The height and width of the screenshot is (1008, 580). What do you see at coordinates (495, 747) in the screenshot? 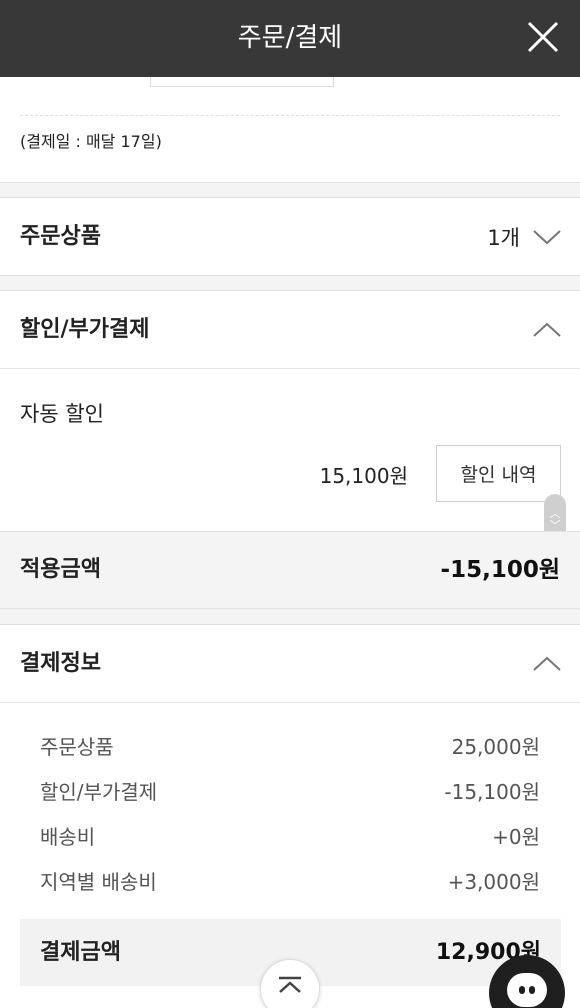
I see `info-value: 25,000원` at bounding box center [495, 747].